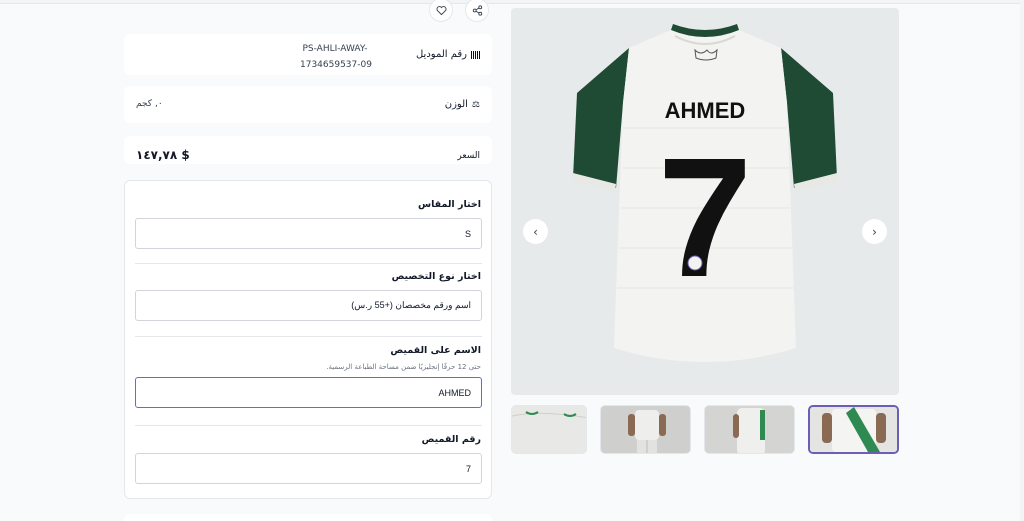  What do you see at coordinates (308, 392) in the screenshot?
I see `shirt-name-input: AHMED` at bounding box center [308, 392].